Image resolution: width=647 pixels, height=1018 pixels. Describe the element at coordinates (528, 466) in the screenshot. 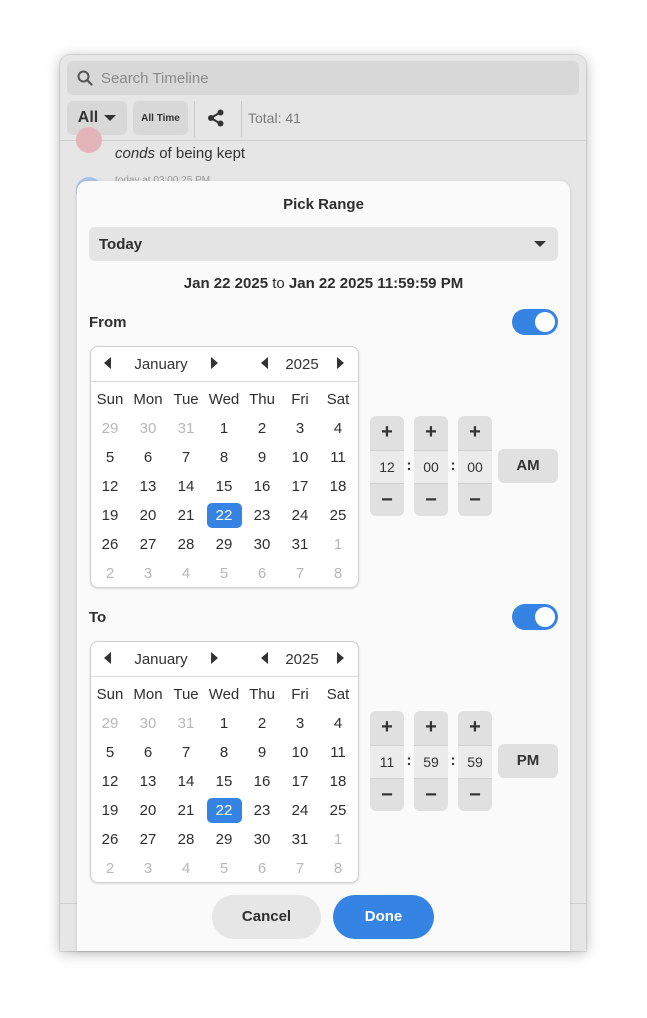

I see `from-ampm-button: AM` at that location.